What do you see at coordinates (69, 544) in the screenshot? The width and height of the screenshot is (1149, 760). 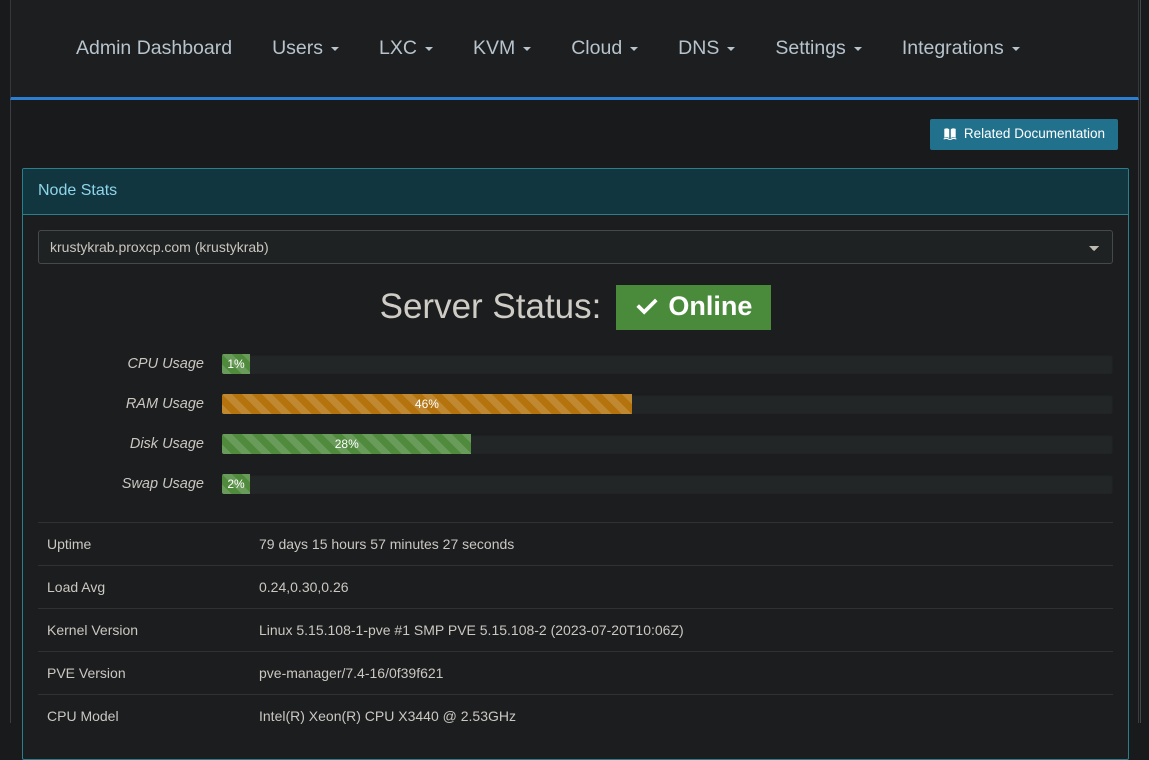 I see `info-key: Uptime` at bounding box center [69, 544].